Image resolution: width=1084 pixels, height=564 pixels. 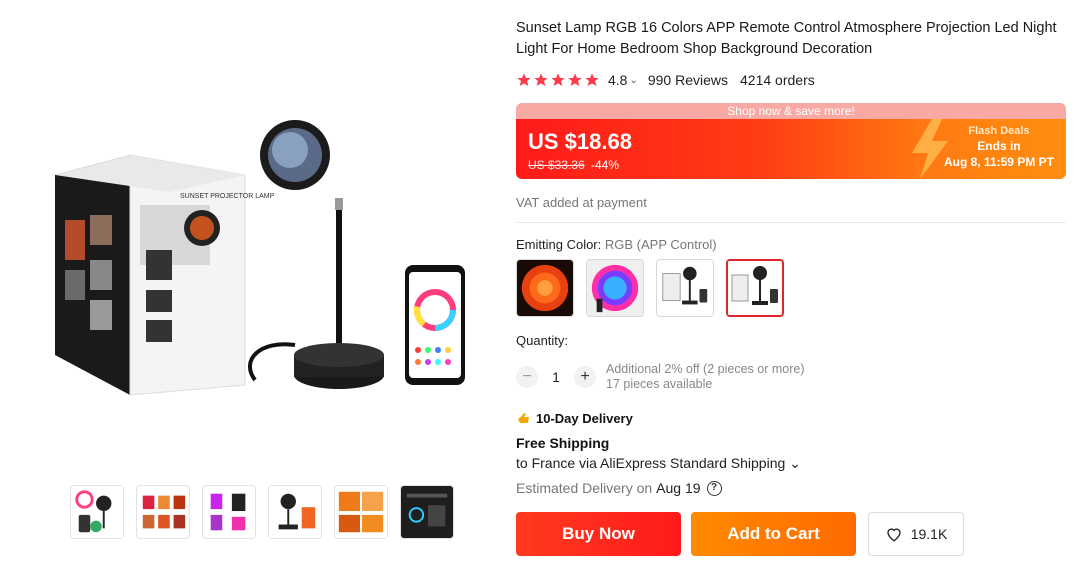 What do you see at coordinates (584, 418) in the screenshot?
I see `delivery-badge-text: 10-Day Delivery` at bounding box center [584, 418].